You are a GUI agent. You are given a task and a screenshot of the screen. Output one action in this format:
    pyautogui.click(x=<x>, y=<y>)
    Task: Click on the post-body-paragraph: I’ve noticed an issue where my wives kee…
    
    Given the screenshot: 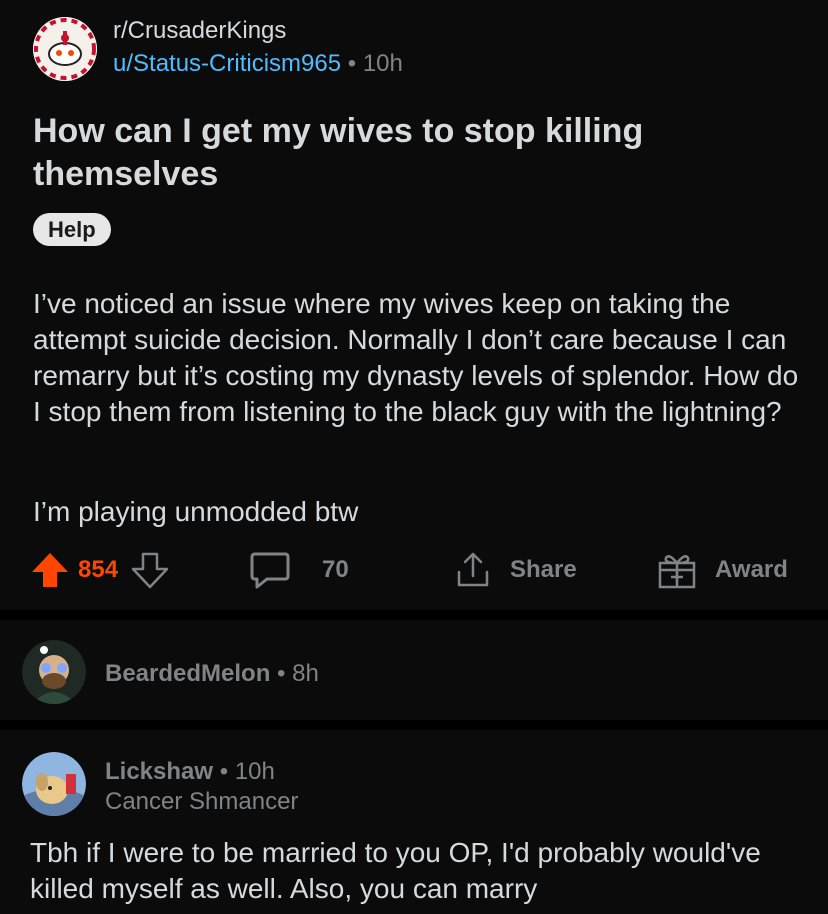 What is the action you would take?
    pyautogui.click(x=416, y=357)
    